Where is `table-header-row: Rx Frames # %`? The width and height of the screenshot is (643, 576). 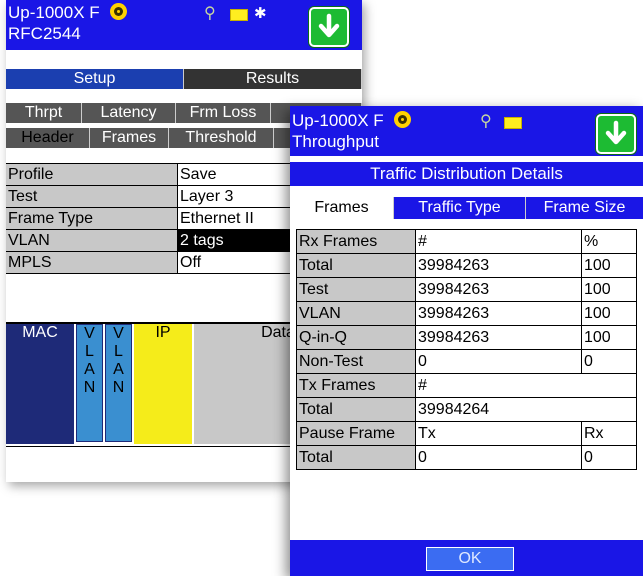
table-header-row: Rx Frames # % is located at coordinates (466, 241).